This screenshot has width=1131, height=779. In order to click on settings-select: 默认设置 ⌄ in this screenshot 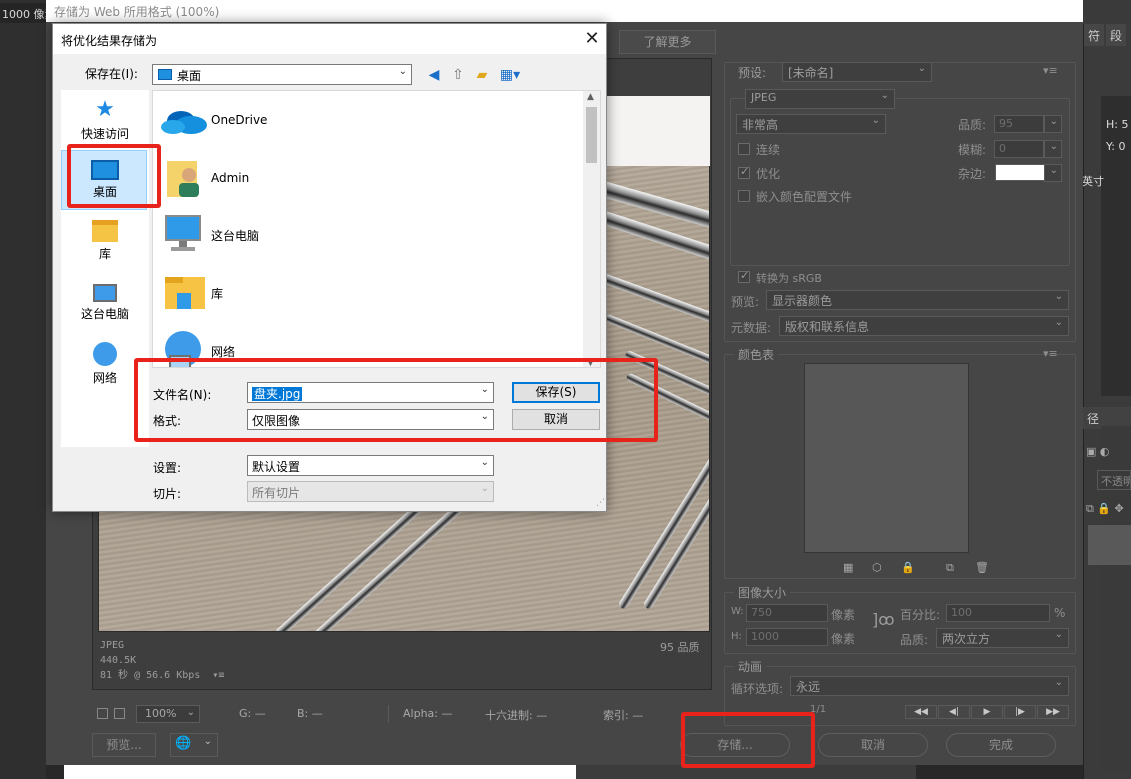, I will do `click(370, 465)`.